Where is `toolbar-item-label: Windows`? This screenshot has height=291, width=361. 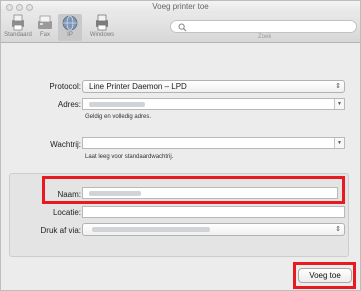
toolbar-item-label: Windows is located at coordinates (102, 35).